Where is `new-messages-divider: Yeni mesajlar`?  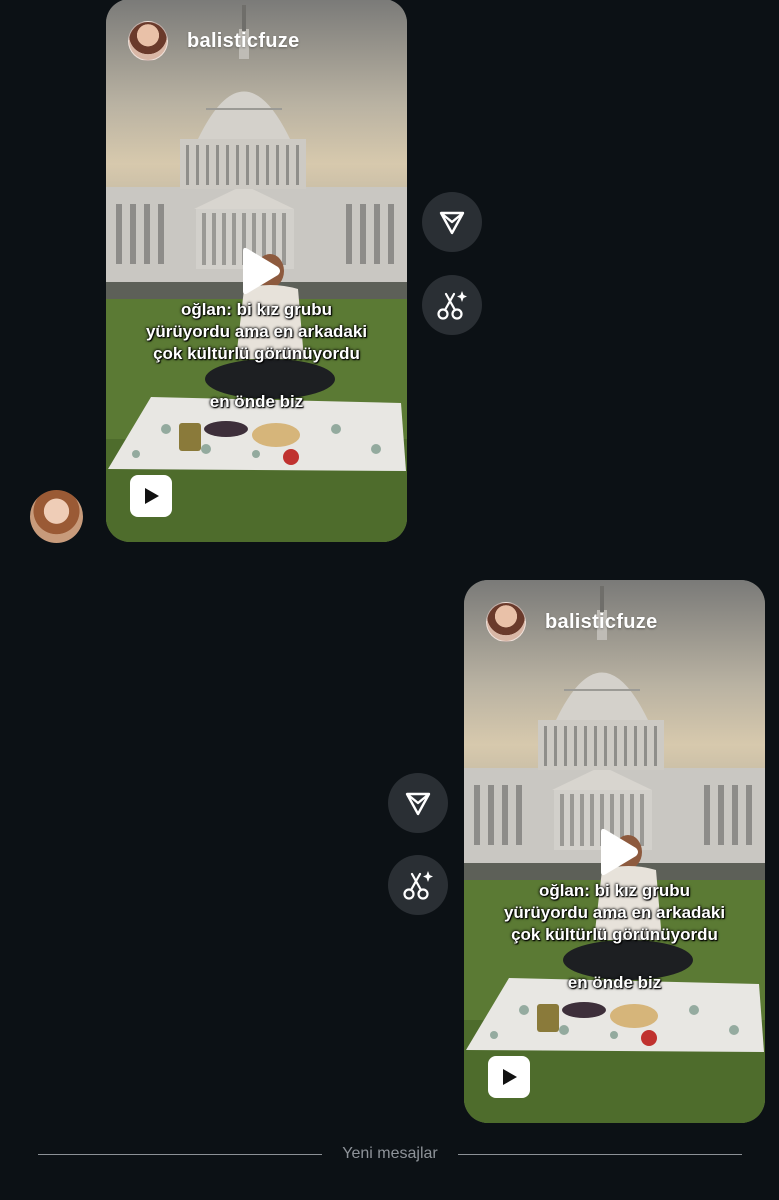 new-messages-divider: Yeni mesajlar is located at coordinates (390, 1154).